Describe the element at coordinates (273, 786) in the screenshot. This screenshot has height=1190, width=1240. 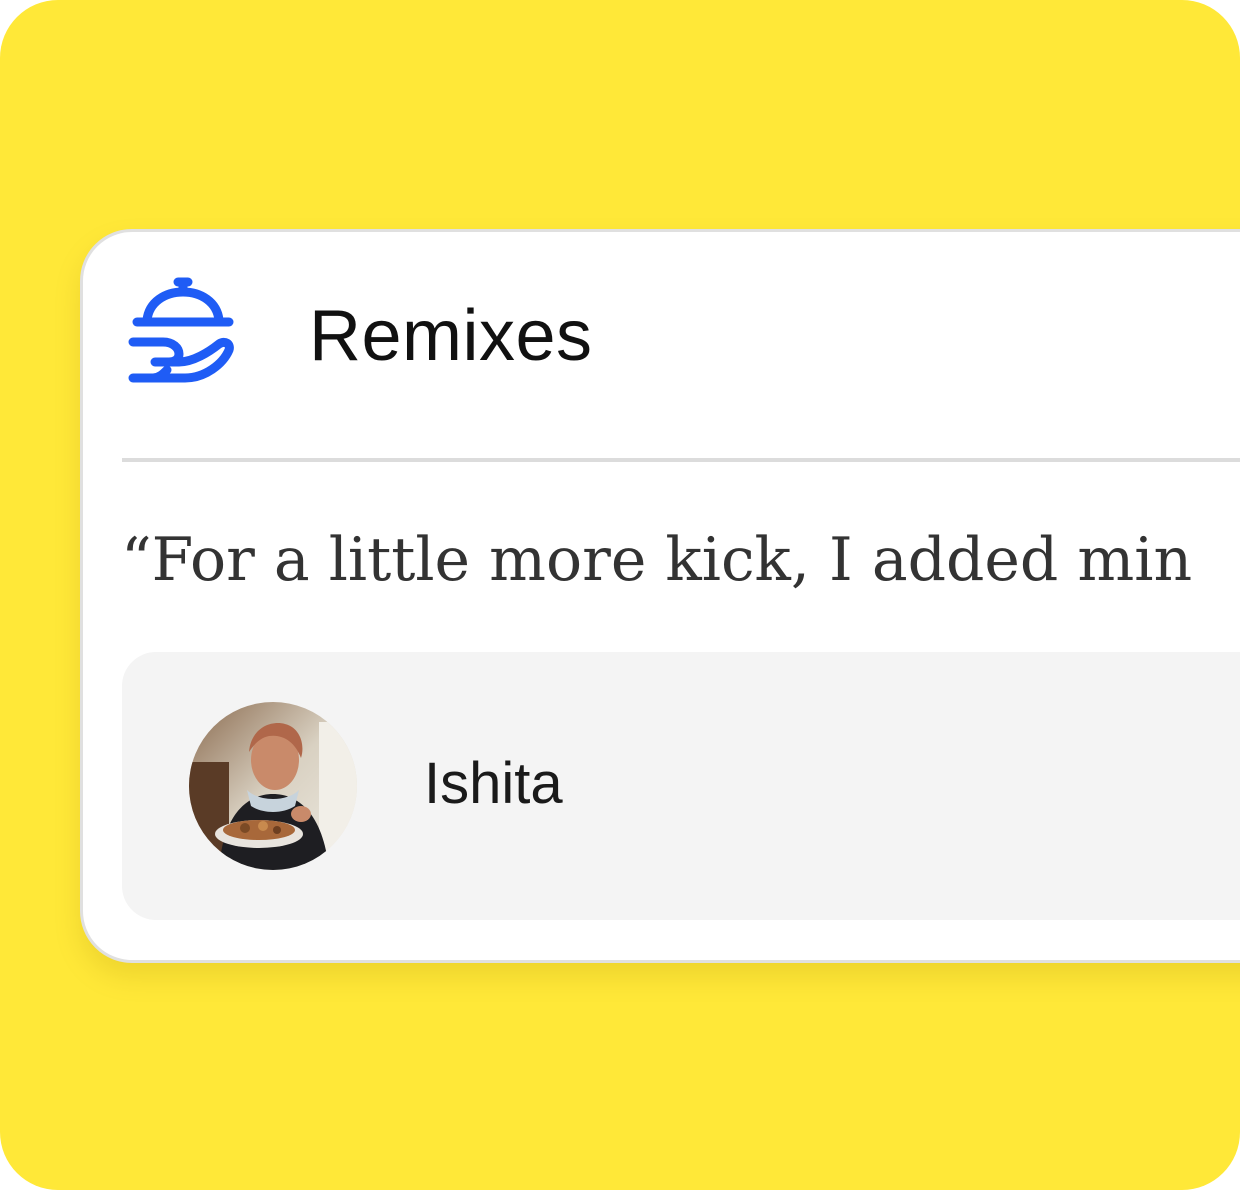
I see `avatar` at that location.